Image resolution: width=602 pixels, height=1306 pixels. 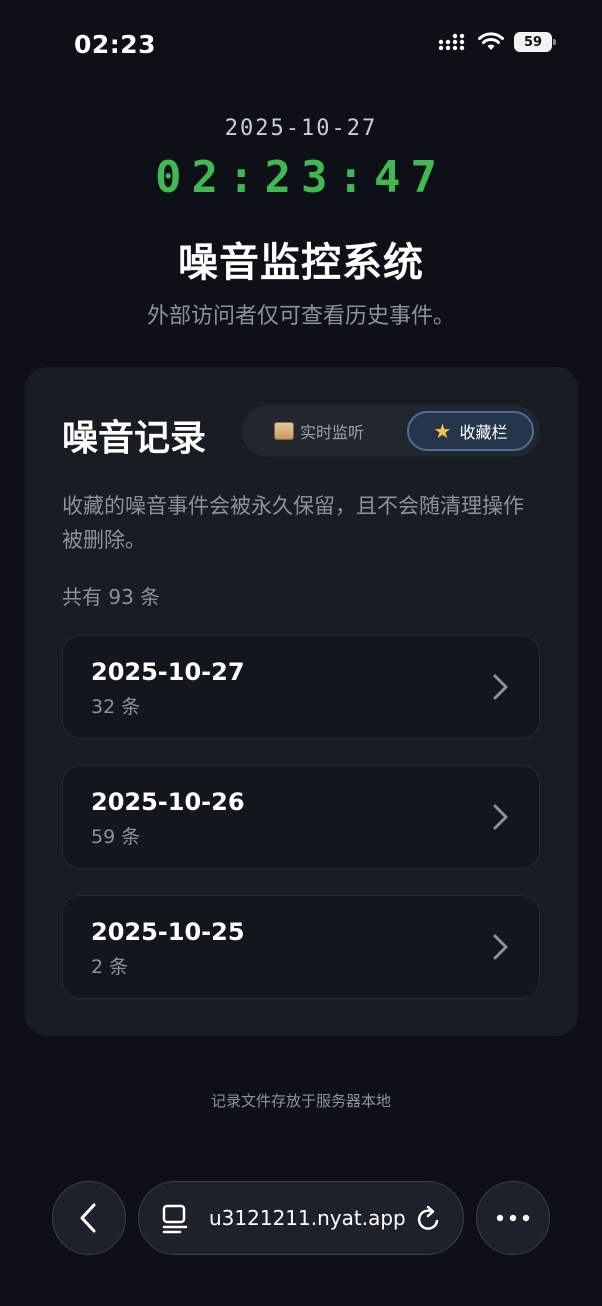 I want to click on list-item: 2025-10-26 59 条, so click(x=301, y=817).